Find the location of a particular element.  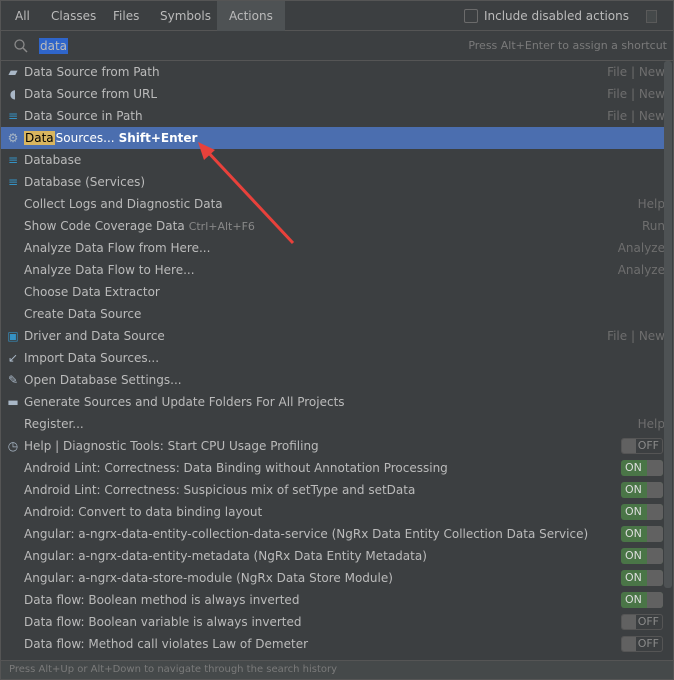

list-item: Show Code Coverage Data Ctrl+Alt+F6 Run is located at coordinates (333, 226).